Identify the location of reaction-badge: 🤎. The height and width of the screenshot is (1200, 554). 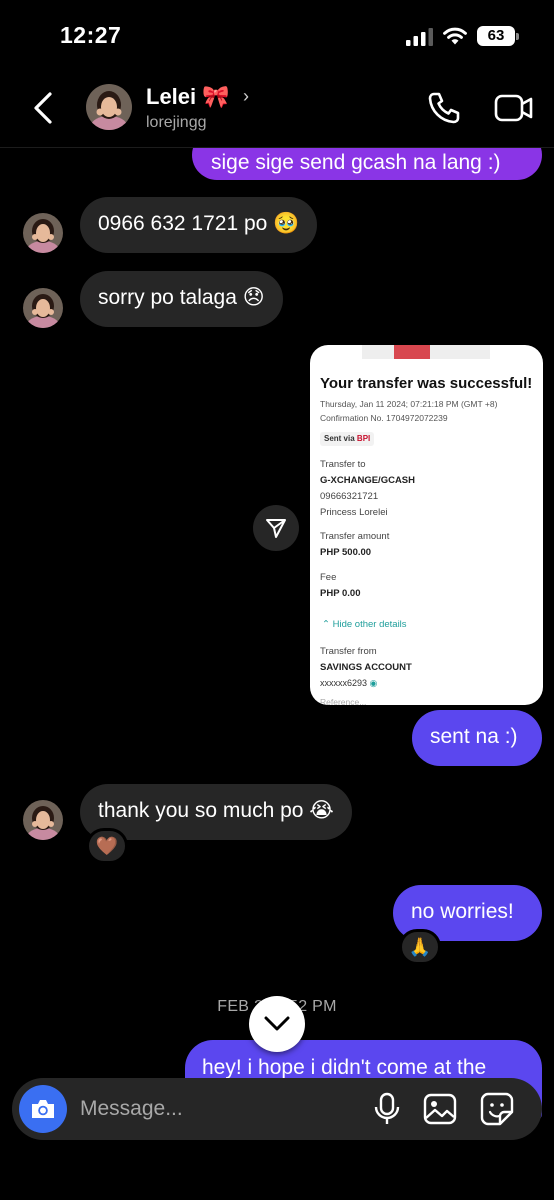
(107, 846).